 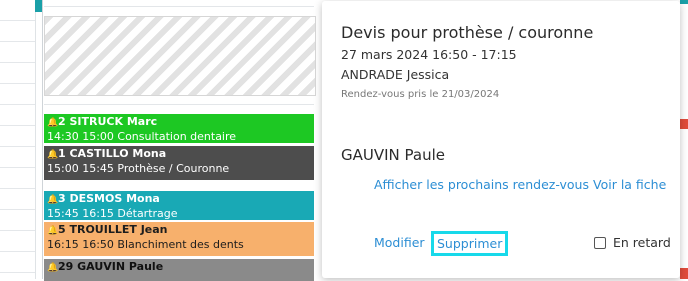 I want to click on appointment-patient: 1 CASTILLO Mona, so click(x=112, y=153).